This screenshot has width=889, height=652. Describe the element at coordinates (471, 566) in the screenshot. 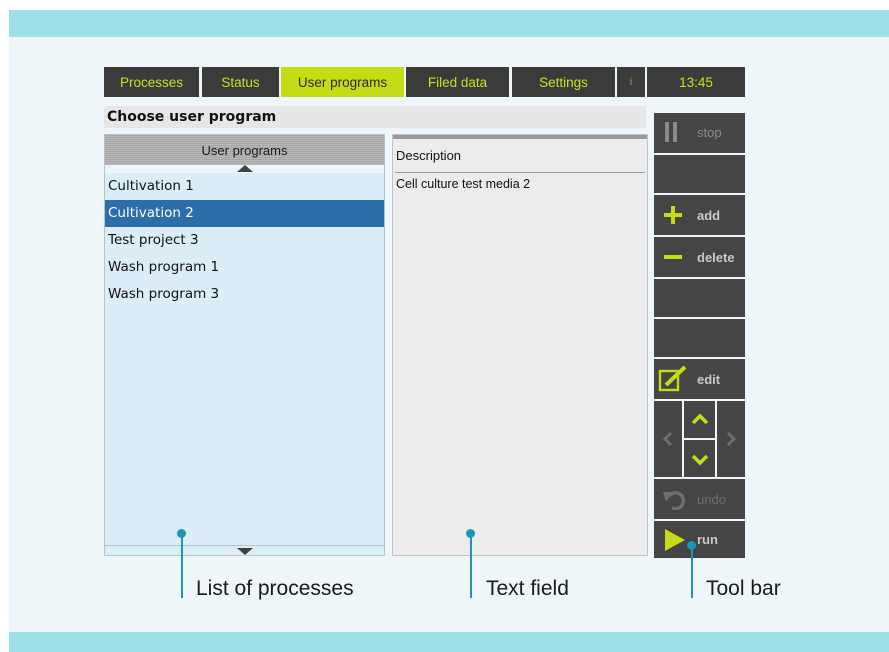

I see `callout-line-text` at that location.